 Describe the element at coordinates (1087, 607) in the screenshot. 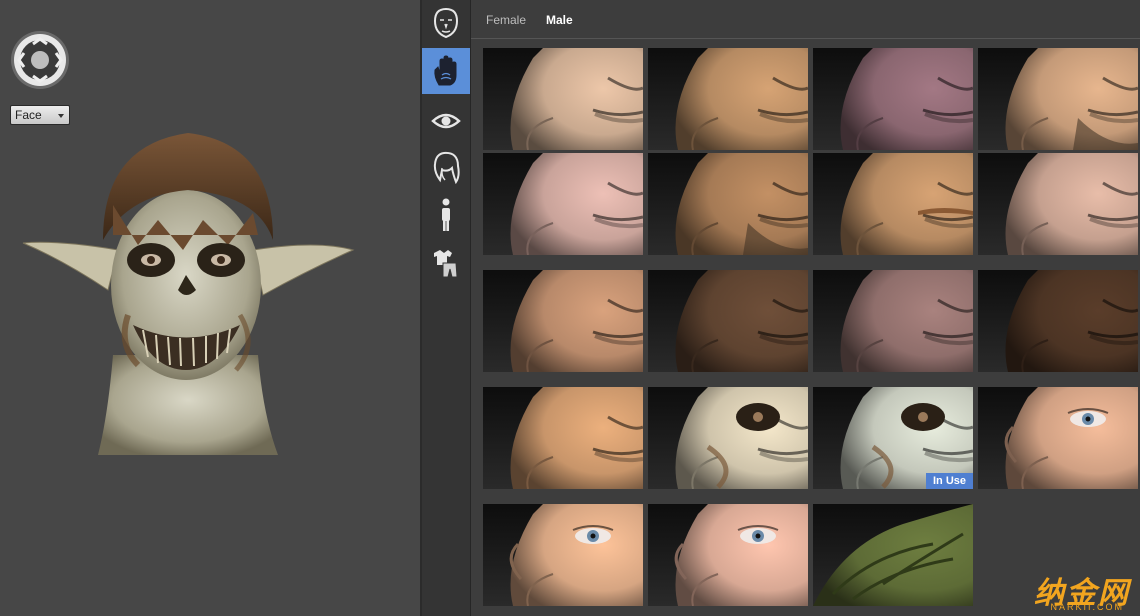

I see `watermark-url-text: NARKII.COM` at that location.